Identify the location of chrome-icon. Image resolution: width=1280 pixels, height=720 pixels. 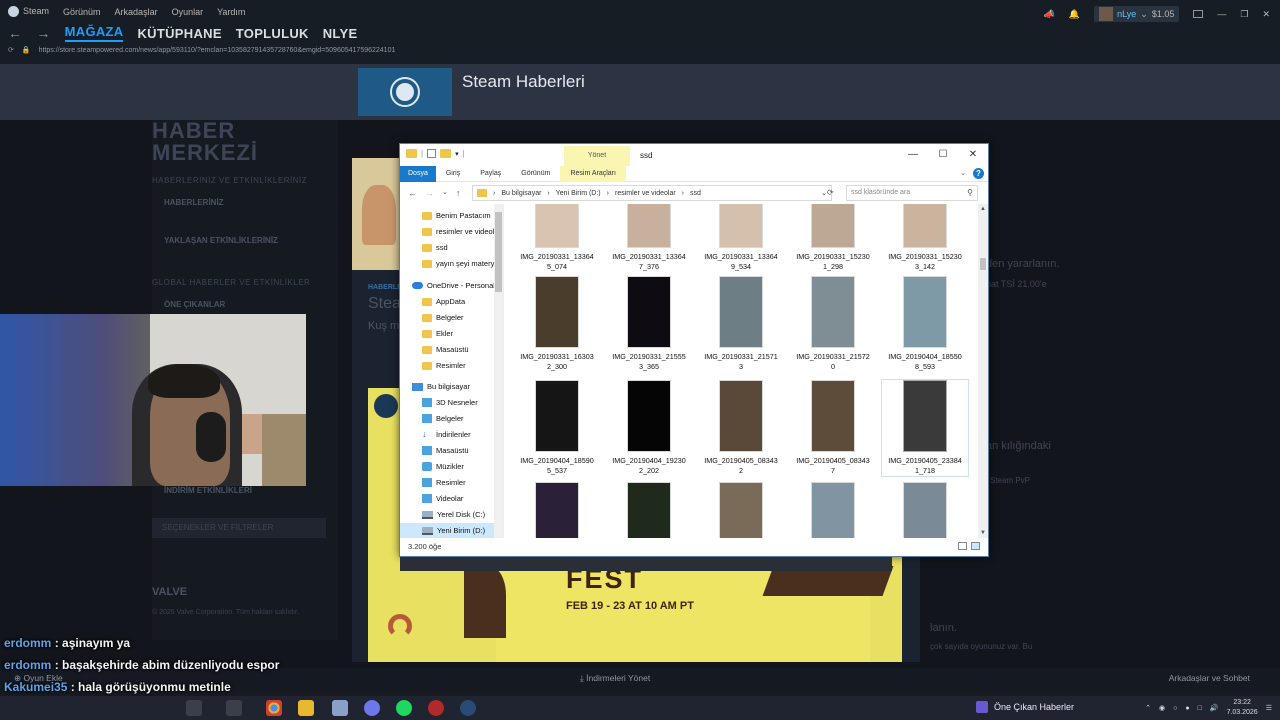
(274, 708).